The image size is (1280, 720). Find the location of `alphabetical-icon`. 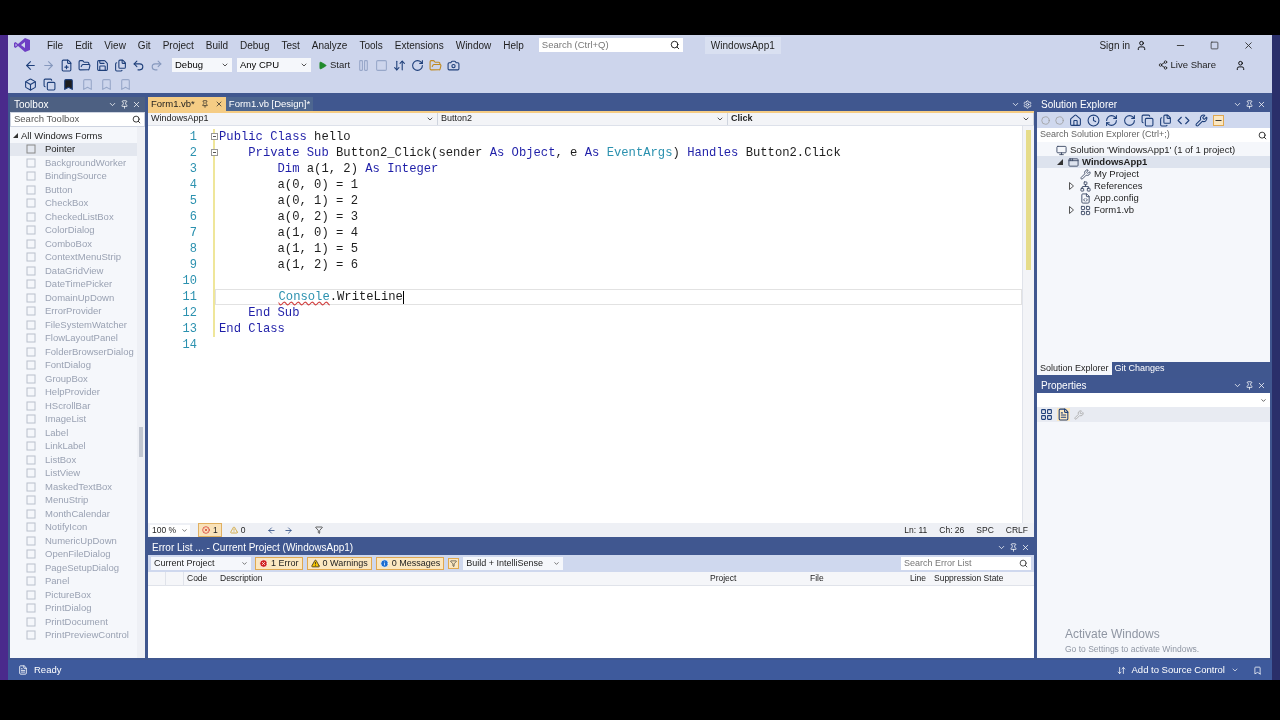

alphabetical-icon is located at coordinates (1063, 414).